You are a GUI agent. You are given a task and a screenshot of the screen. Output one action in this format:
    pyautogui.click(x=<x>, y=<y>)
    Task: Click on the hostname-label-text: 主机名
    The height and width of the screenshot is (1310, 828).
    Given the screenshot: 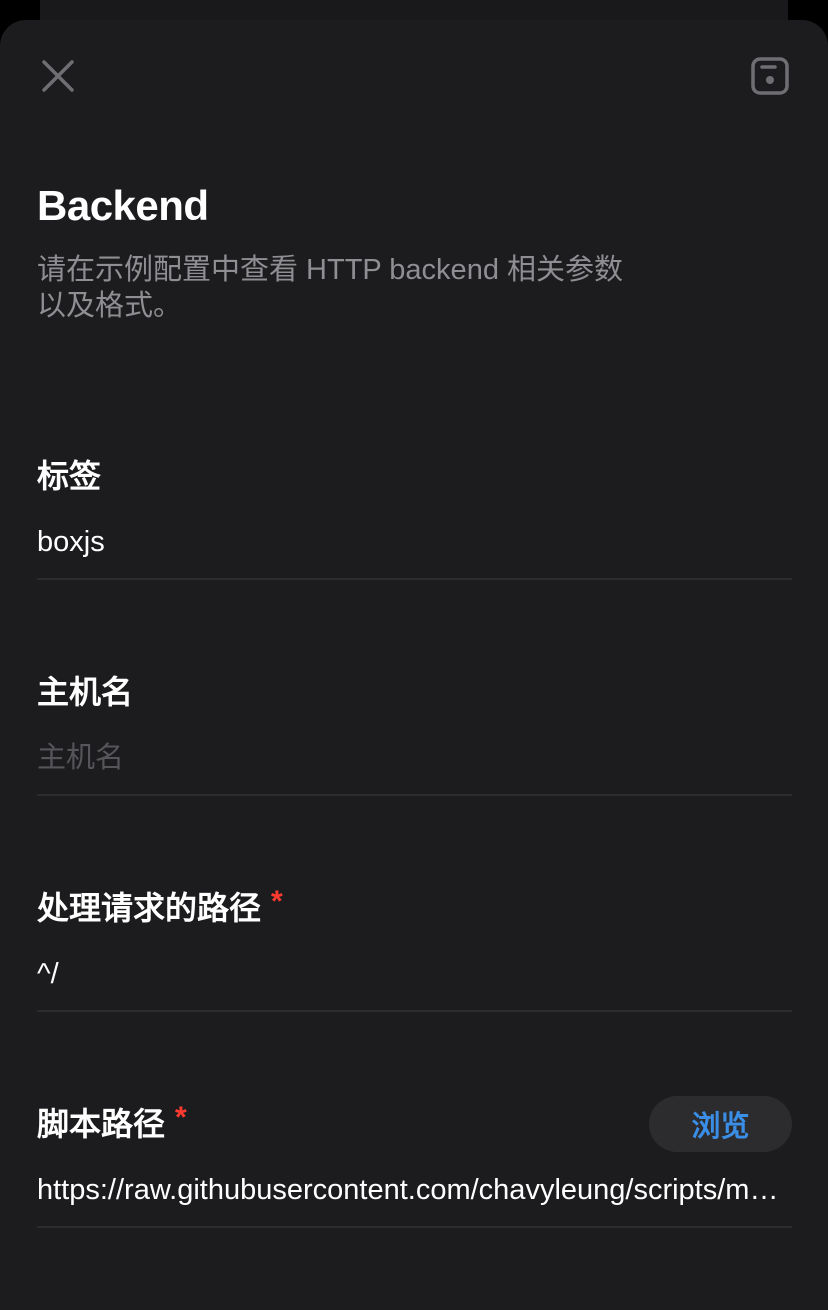 What is the action you would take?
    pyautogui.click(x=85, y=692)
    